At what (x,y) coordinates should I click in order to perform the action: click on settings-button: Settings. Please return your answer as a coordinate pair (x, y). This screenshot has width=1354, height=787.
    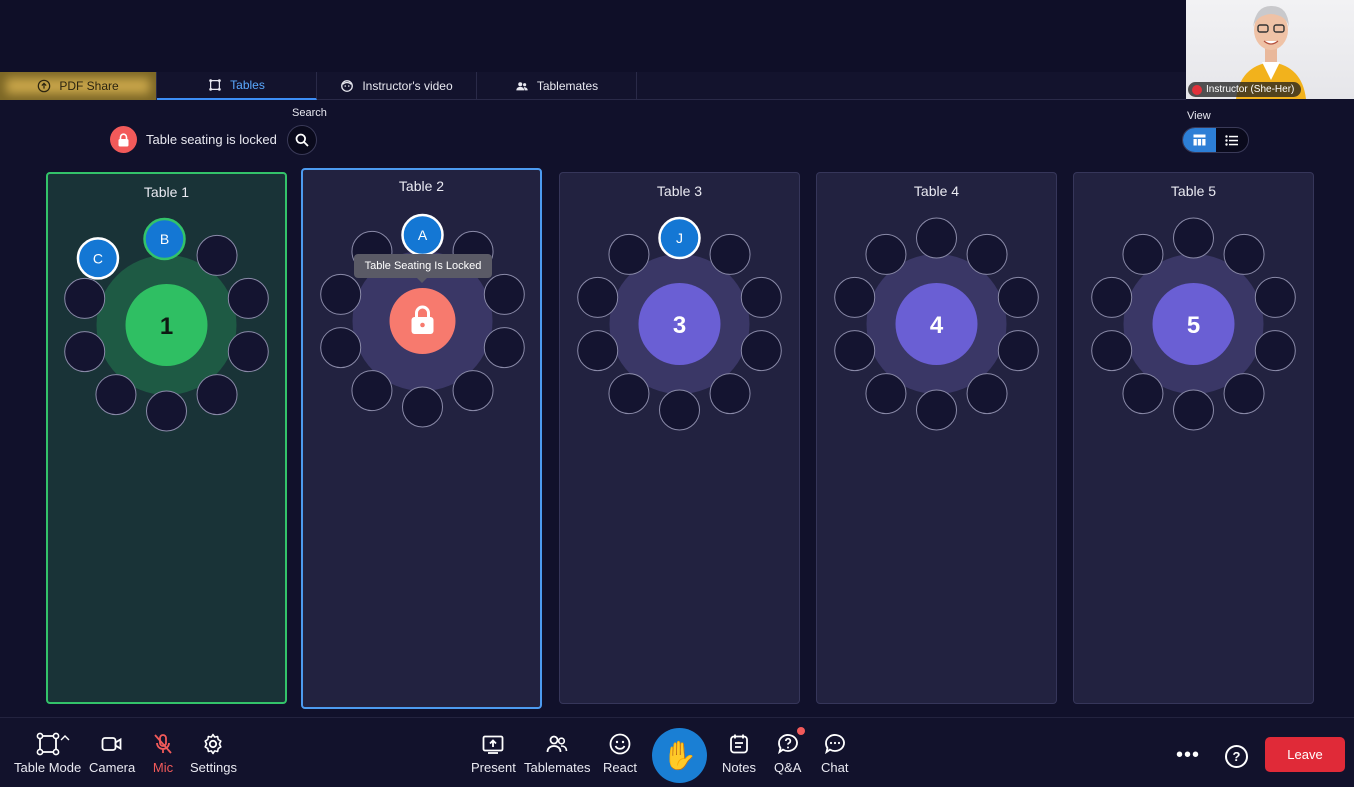
    Looking at the image, I should click on (213, 753).